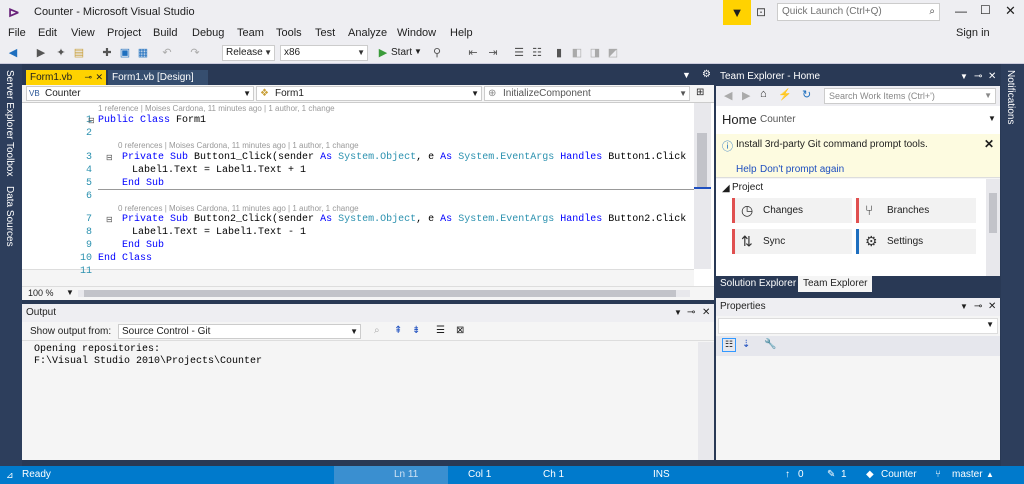  I want to click on close-button: ✕, so click(1010, 11).